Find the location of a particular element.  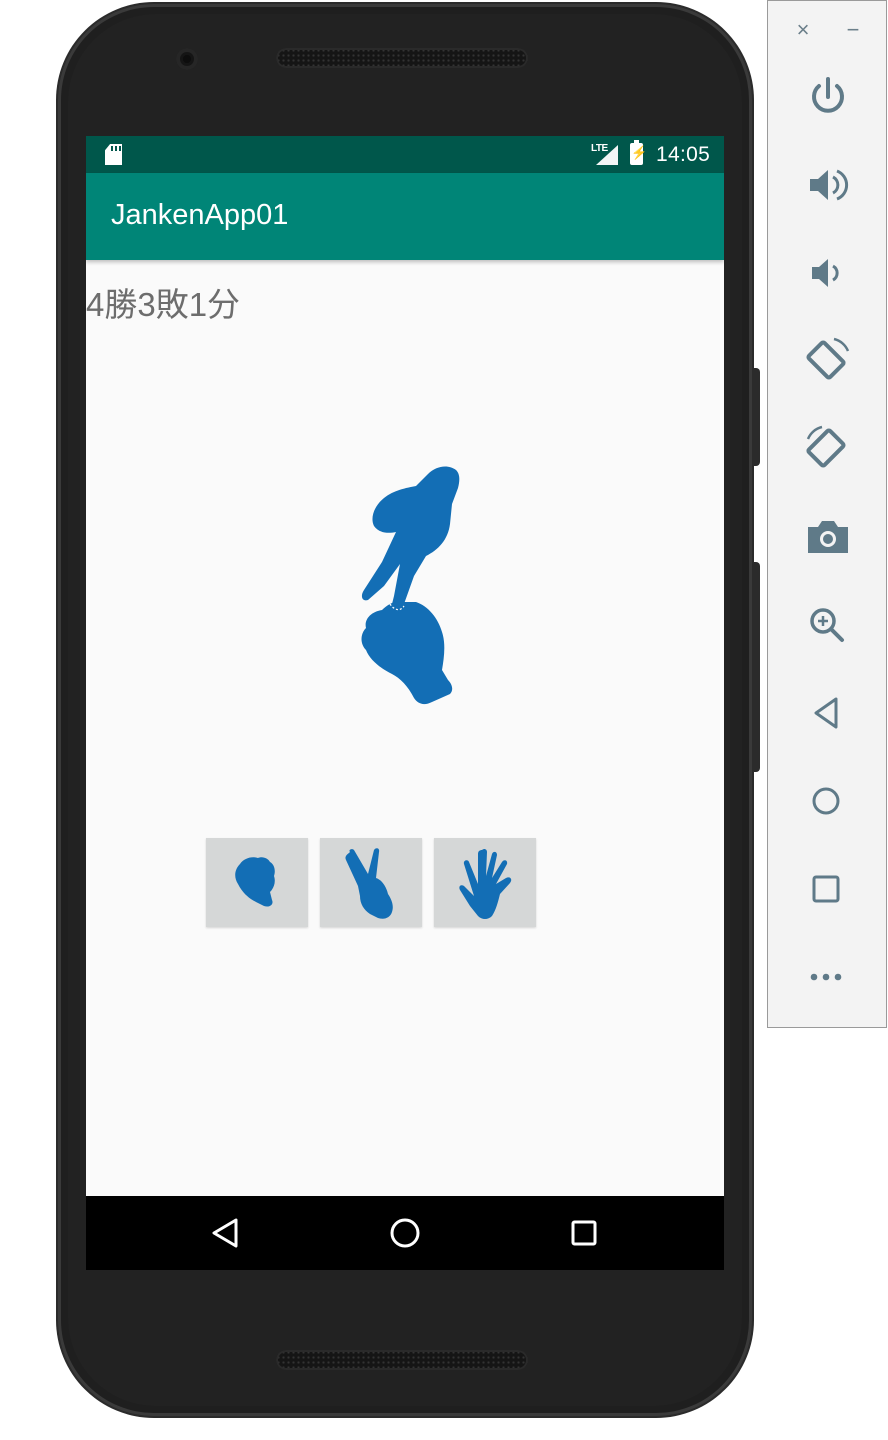

emulator-panel: × − is located at coordinates (827, 514).